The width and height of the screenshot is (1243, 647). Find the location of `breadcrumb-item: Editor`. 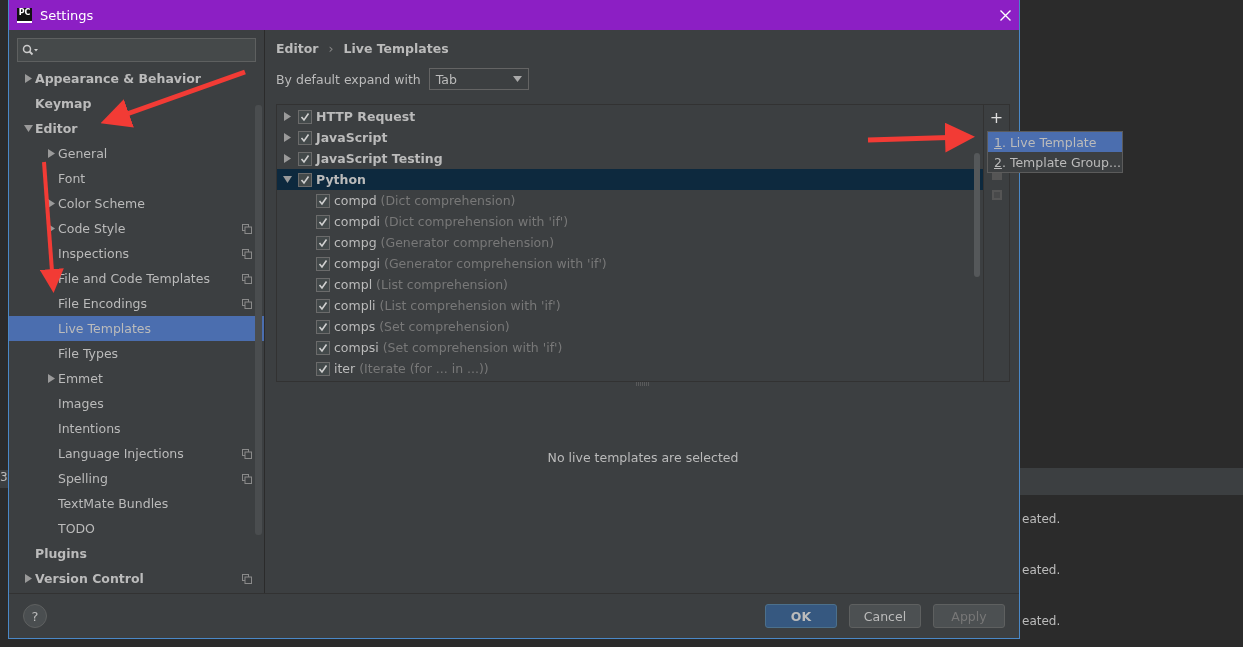

breadcrumb-item: Editor is located at coordinates (297, 48).